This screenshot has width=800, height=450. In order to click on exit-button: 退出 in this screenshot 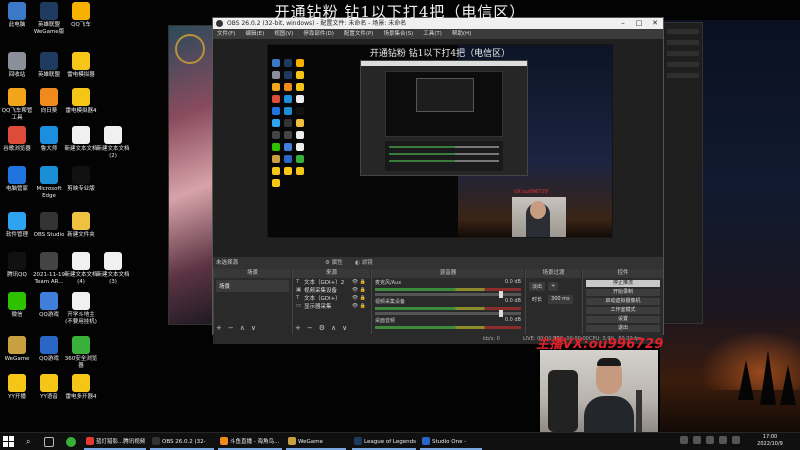, I will do `click(623, 328)`.